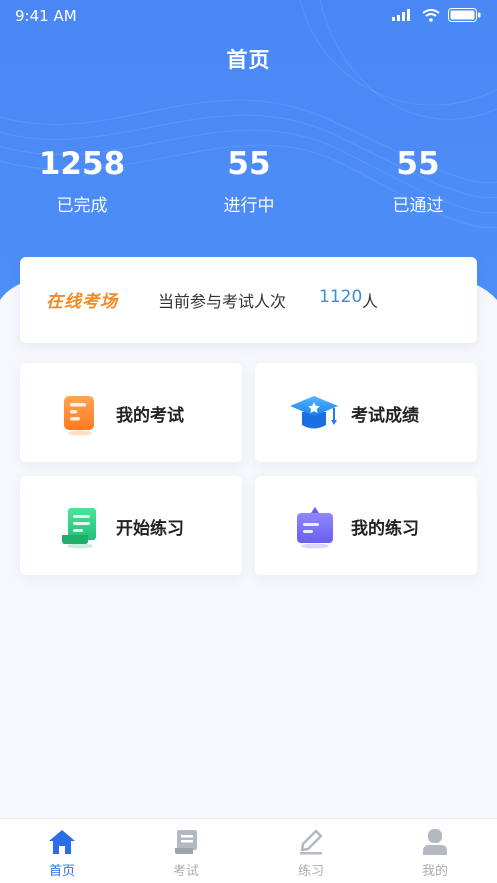  Describe the element at coordinates (46, 16) in the screenshot. I see `status-time: 9:41 AM` at that location.